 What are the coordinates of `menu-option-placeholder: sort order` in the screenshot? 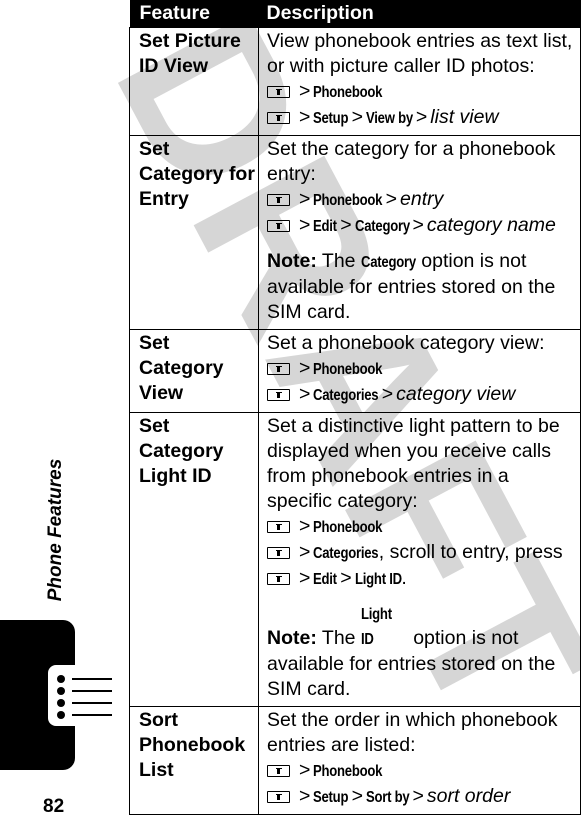 It's located at (468, 796).